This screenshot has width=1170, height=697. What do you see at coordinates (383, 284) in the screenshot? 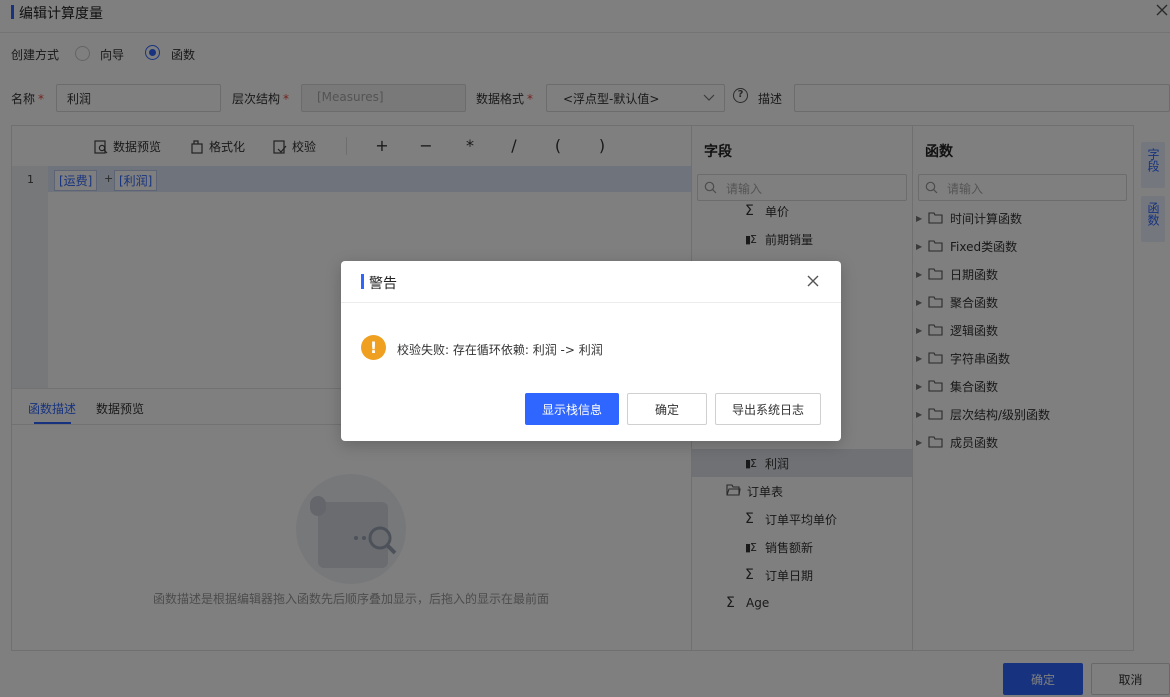
I see `dialog-title: 警告` at bounding box center [383, 284].